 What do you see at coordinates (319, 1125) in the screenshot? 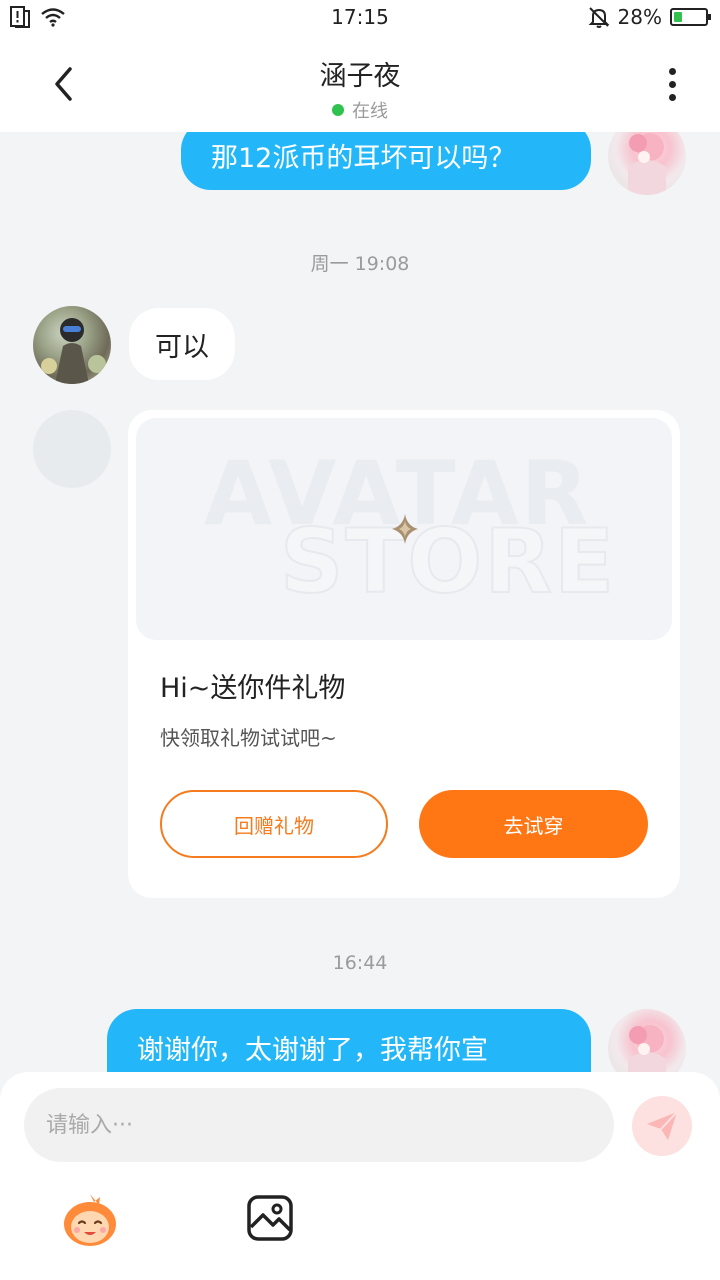
I see `message-input` at bounding box center [319, 1125].